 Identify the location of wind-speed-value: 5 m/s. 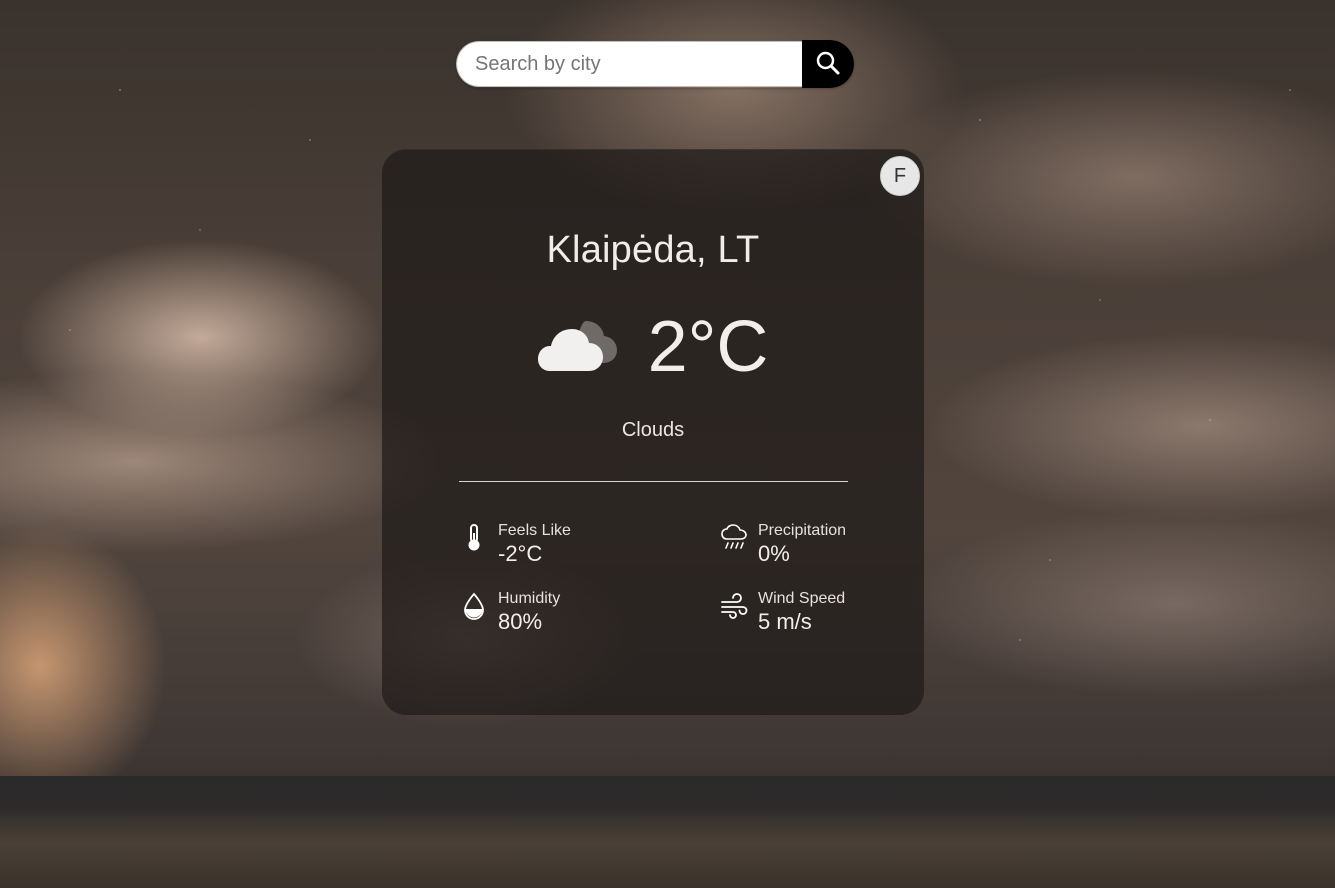
(785, 621).